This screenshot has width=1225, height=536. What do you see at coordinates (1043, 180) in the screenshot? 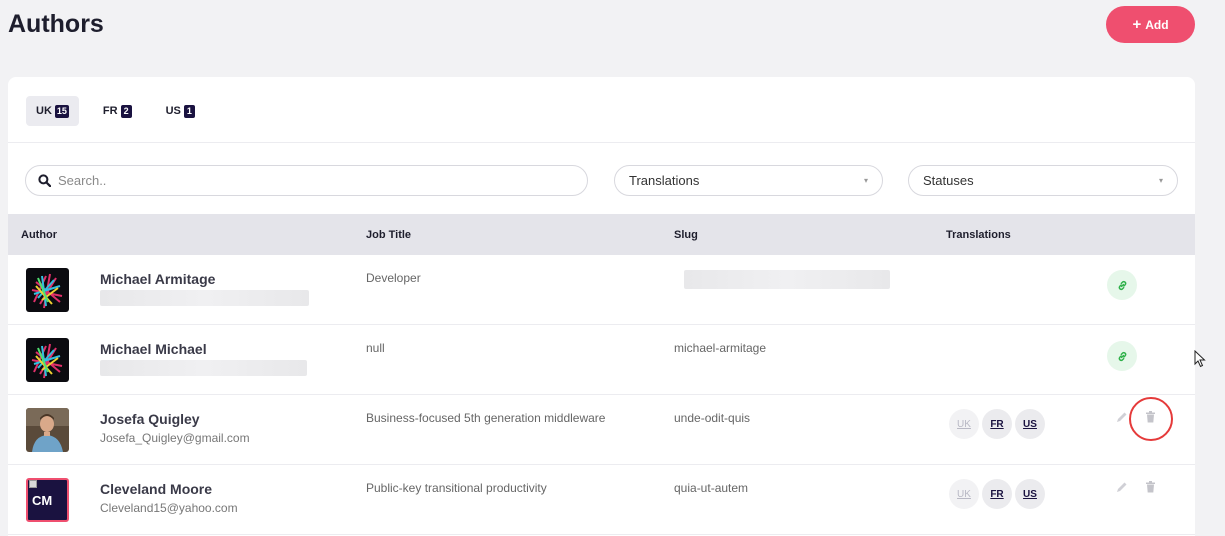
I see `statuses-select: Statuses ▾` at bounding box center [1043, 180].